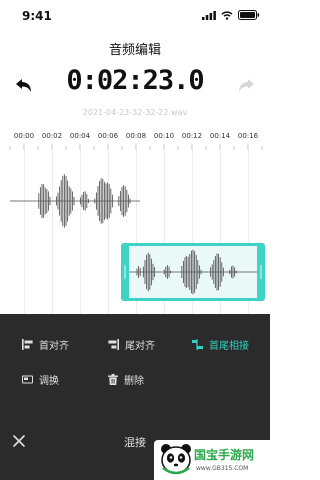 This screenshot has height=480, width=320. I want to click on watermark: 国宝手游网 www.GB315.COM, so click(212, 460).